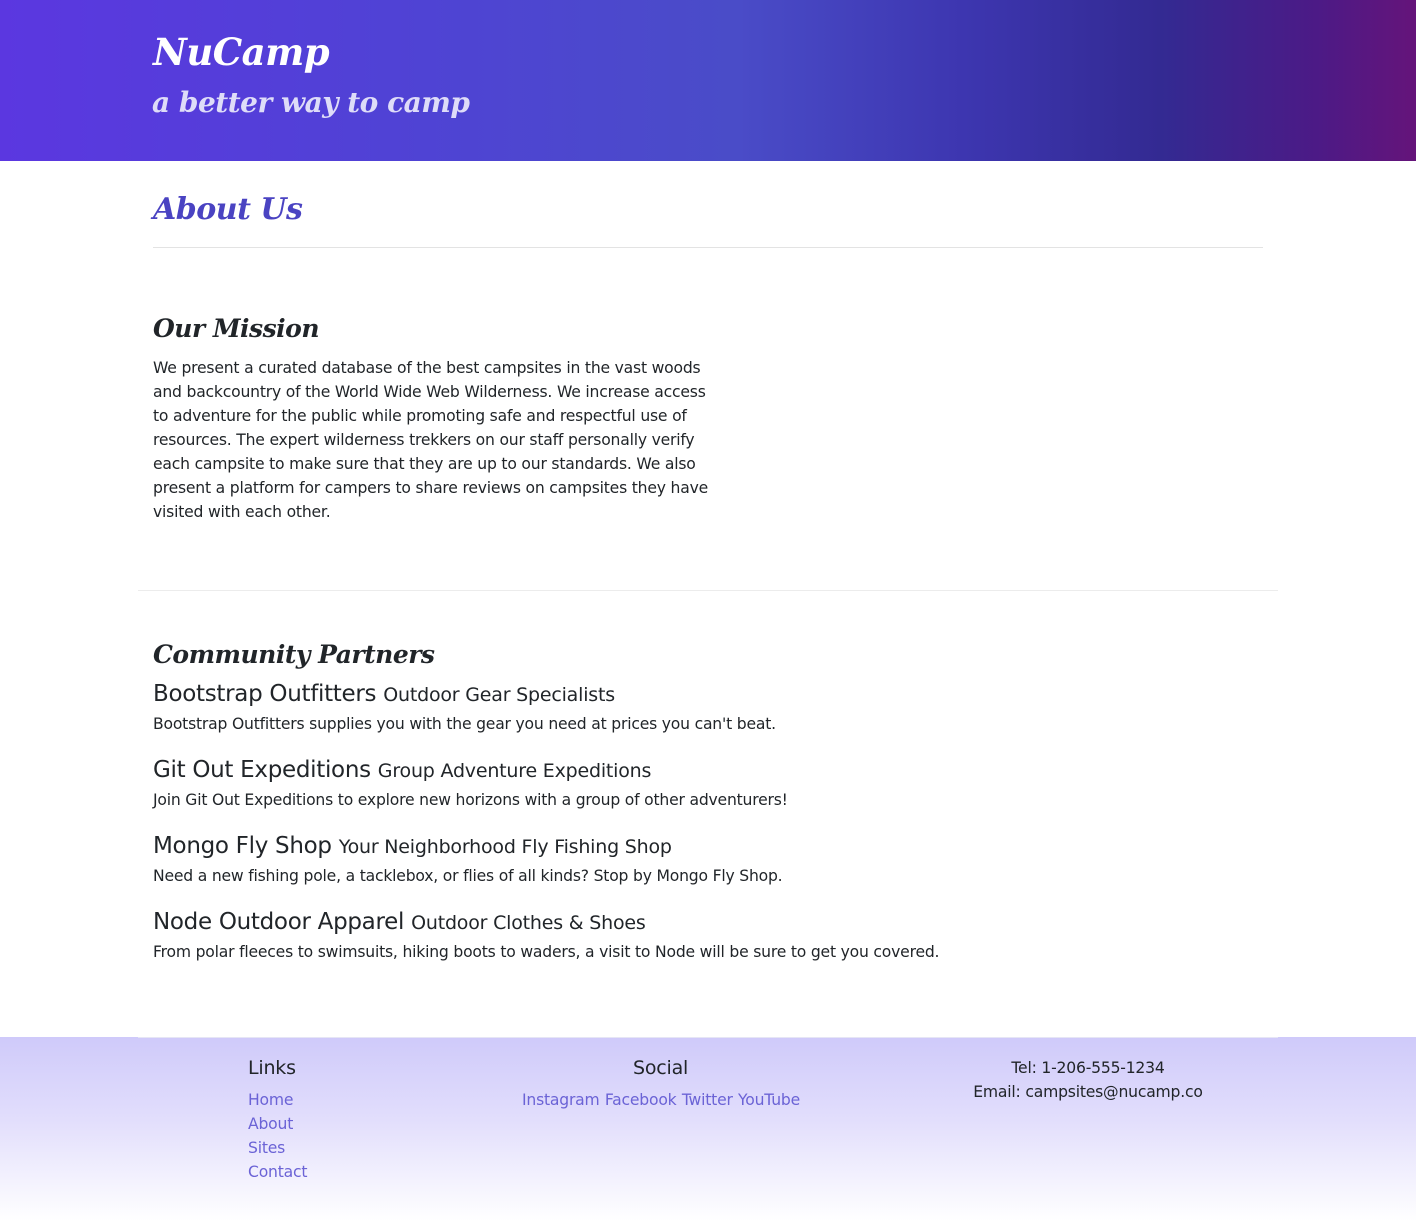  Describe the element at coordinates (641, 1100) in the screenshot. I see `social-link-facebook: Facebook` at that location.